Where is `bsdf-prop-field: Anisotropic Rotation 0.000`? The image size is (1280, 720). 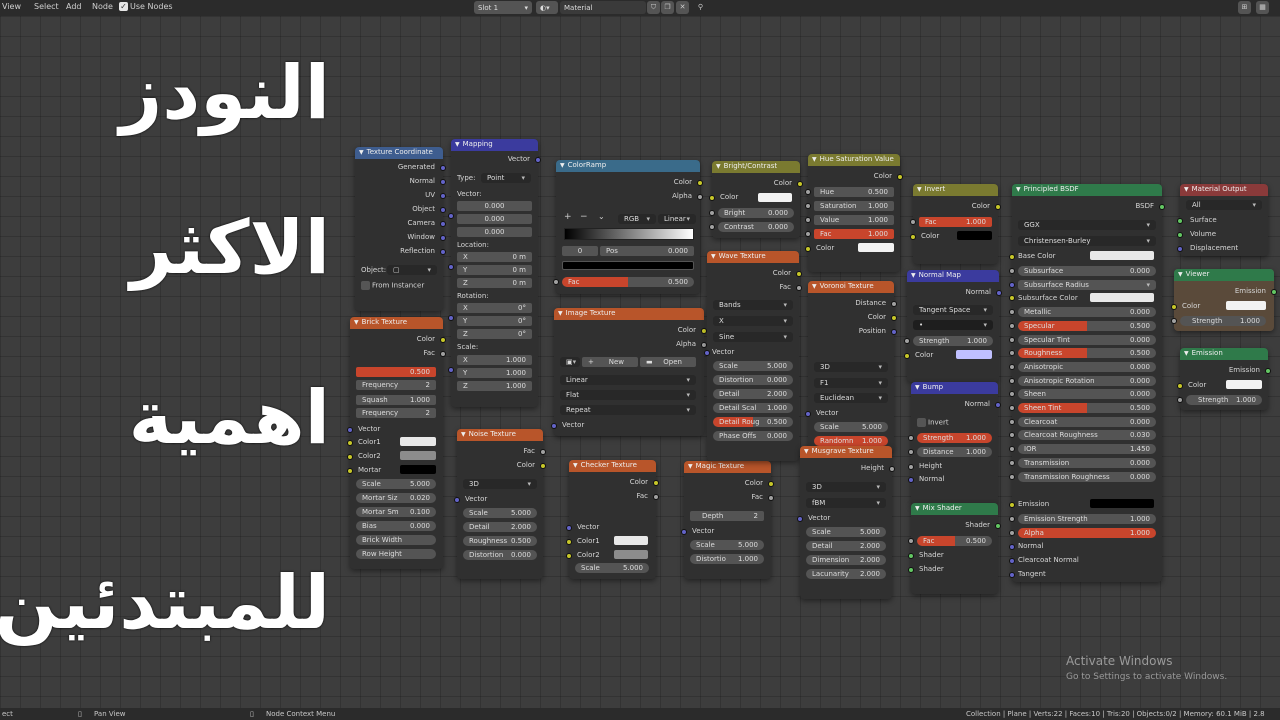
bsdf-prop-field: Anisotropic Rotation 0.000 is located at coordinates (1087, 381).